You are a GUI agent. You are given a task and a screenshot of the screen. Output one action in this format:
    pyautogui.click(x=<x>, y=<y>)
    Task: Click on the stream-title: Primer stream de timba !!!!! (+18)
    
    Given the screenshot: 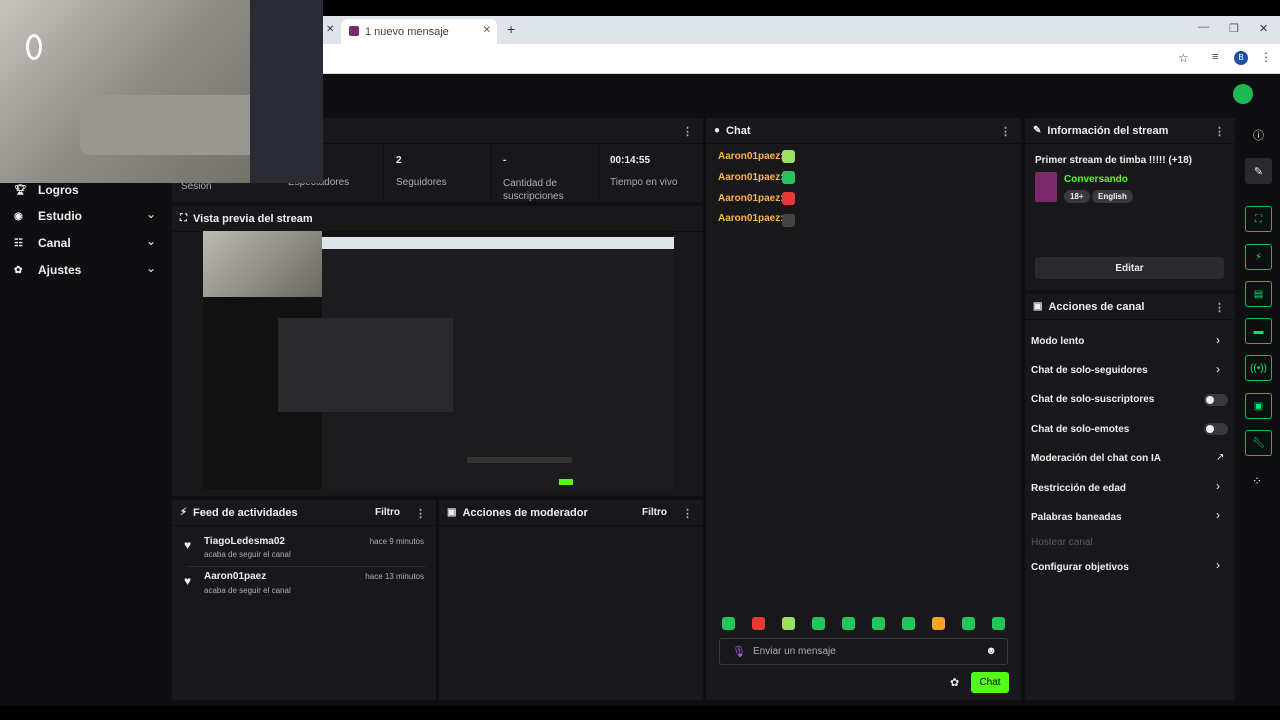 What is the action you would take?
    pyautogui.click(x=1113, y=160)
    